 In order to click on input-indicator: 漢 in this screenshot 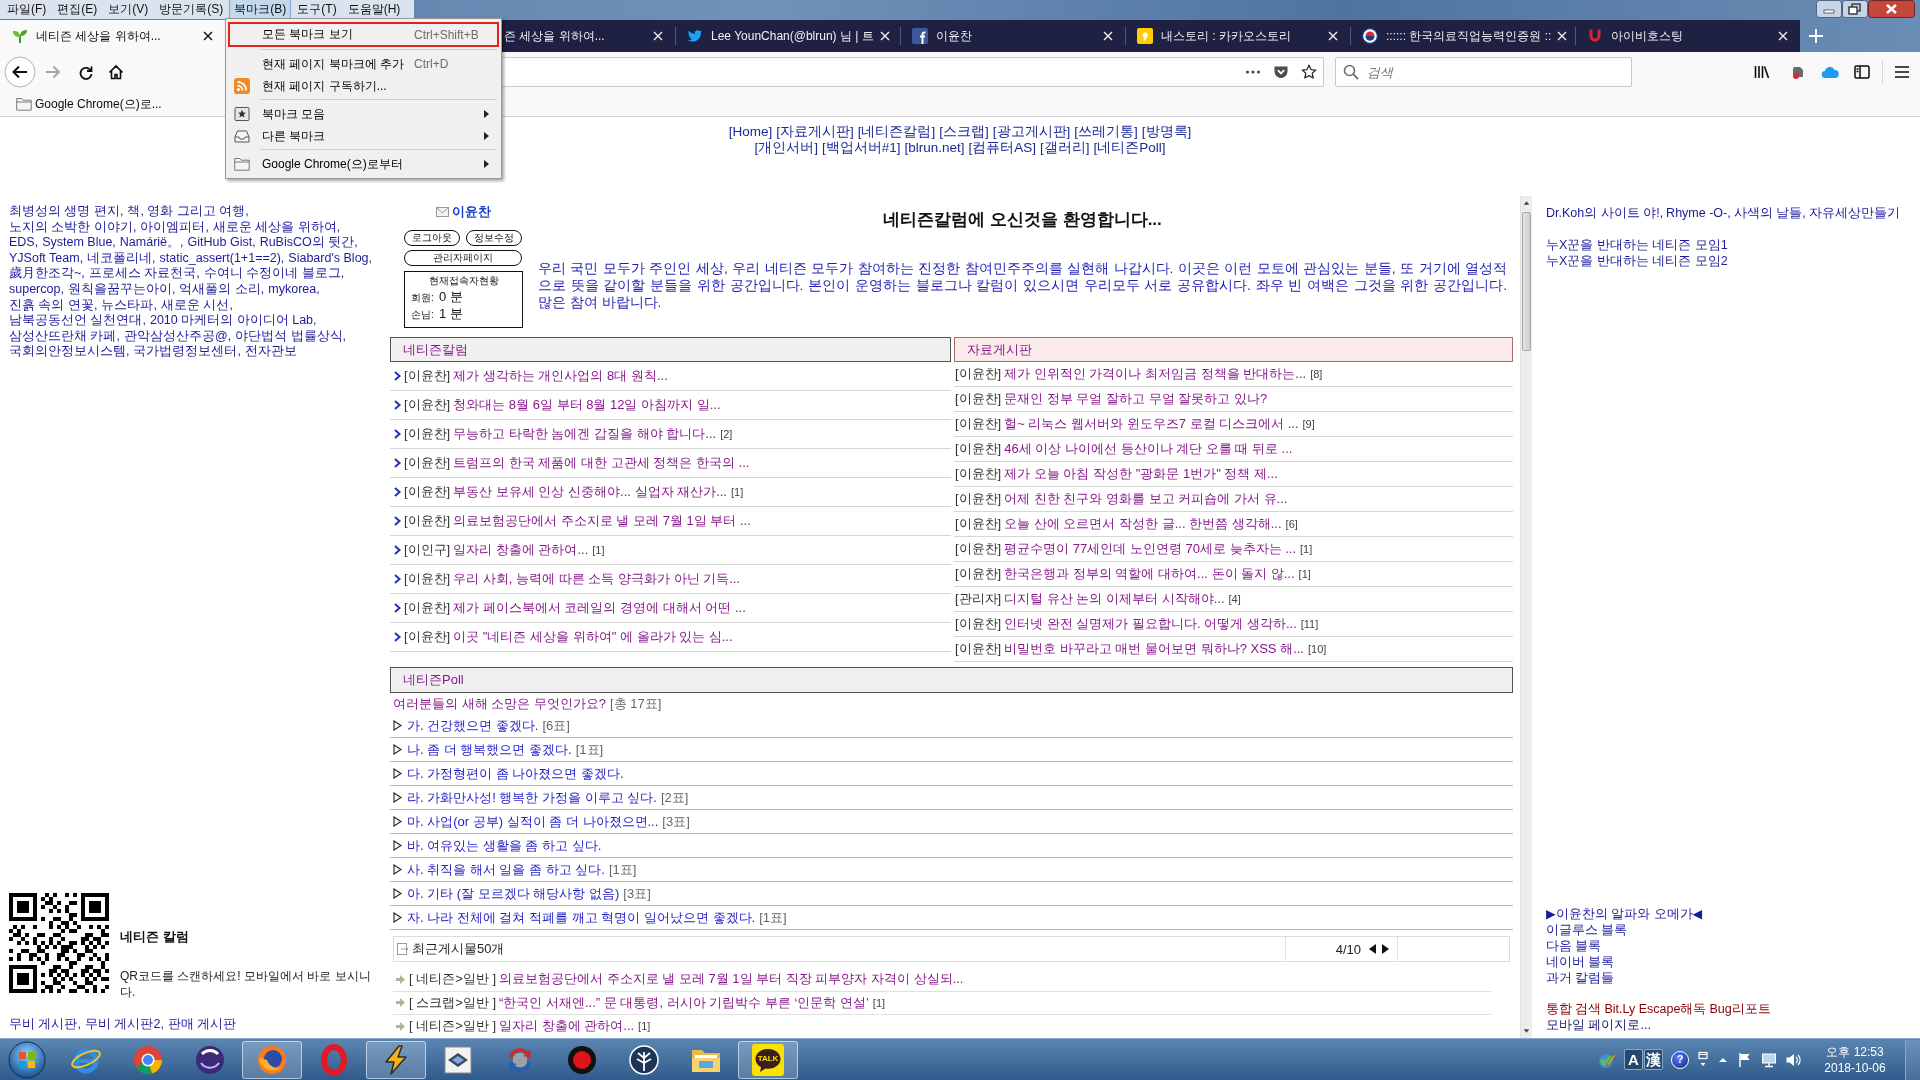, I will do `click(1653, 1059)`.